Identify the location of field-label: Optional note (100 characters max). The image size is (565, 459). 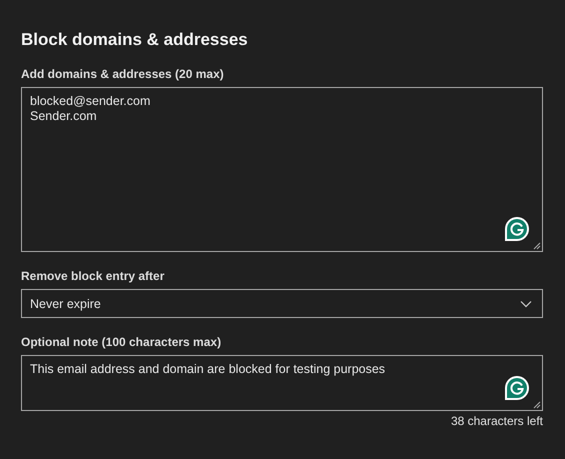
(121, 342).